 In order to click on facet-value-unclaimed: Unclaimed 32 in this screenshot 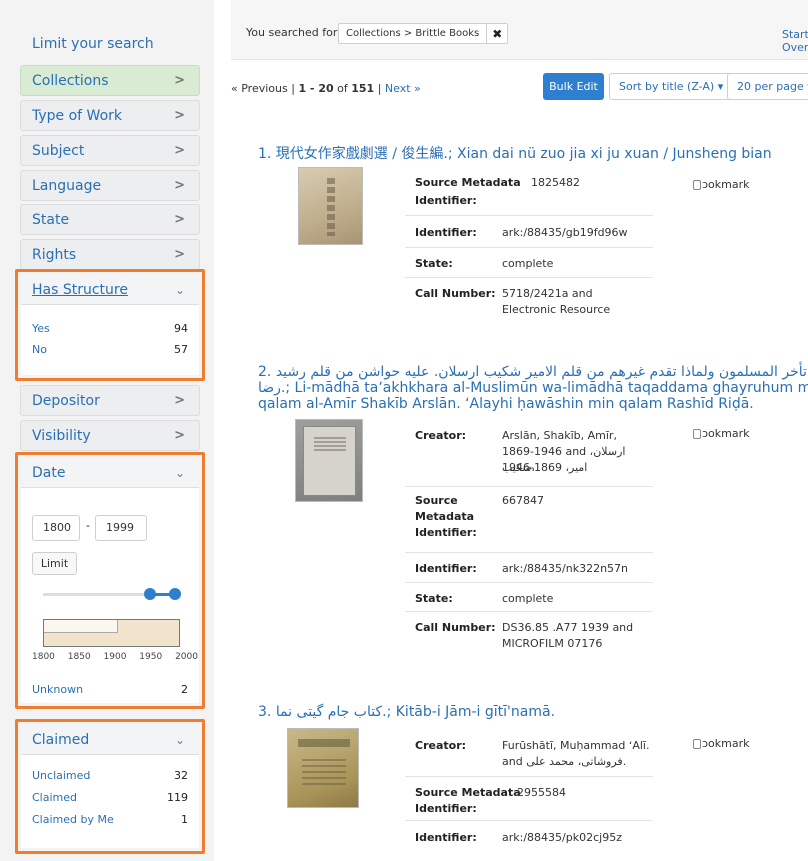, I will do `click(110, 775)`.